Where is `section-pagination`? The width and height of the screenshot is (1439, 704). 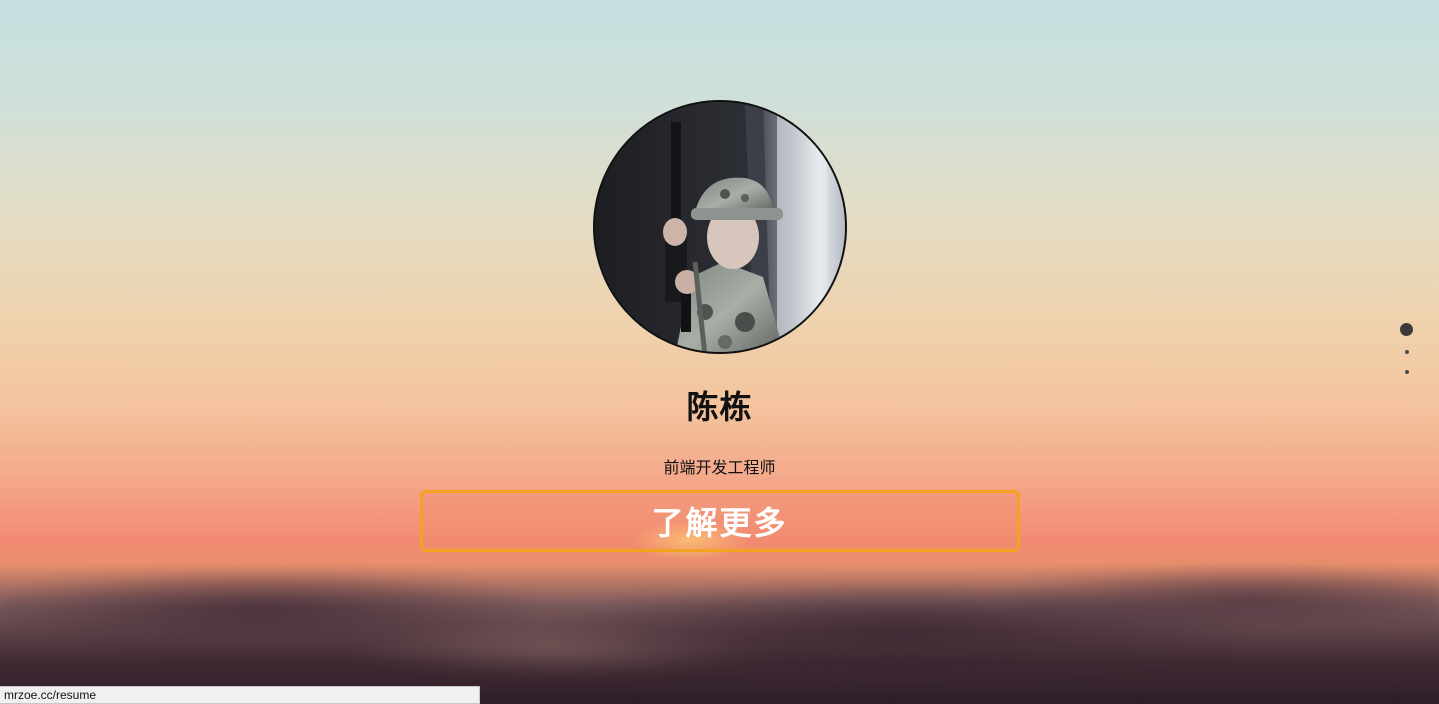 section-pagination is located at coordinates (1406, 348).